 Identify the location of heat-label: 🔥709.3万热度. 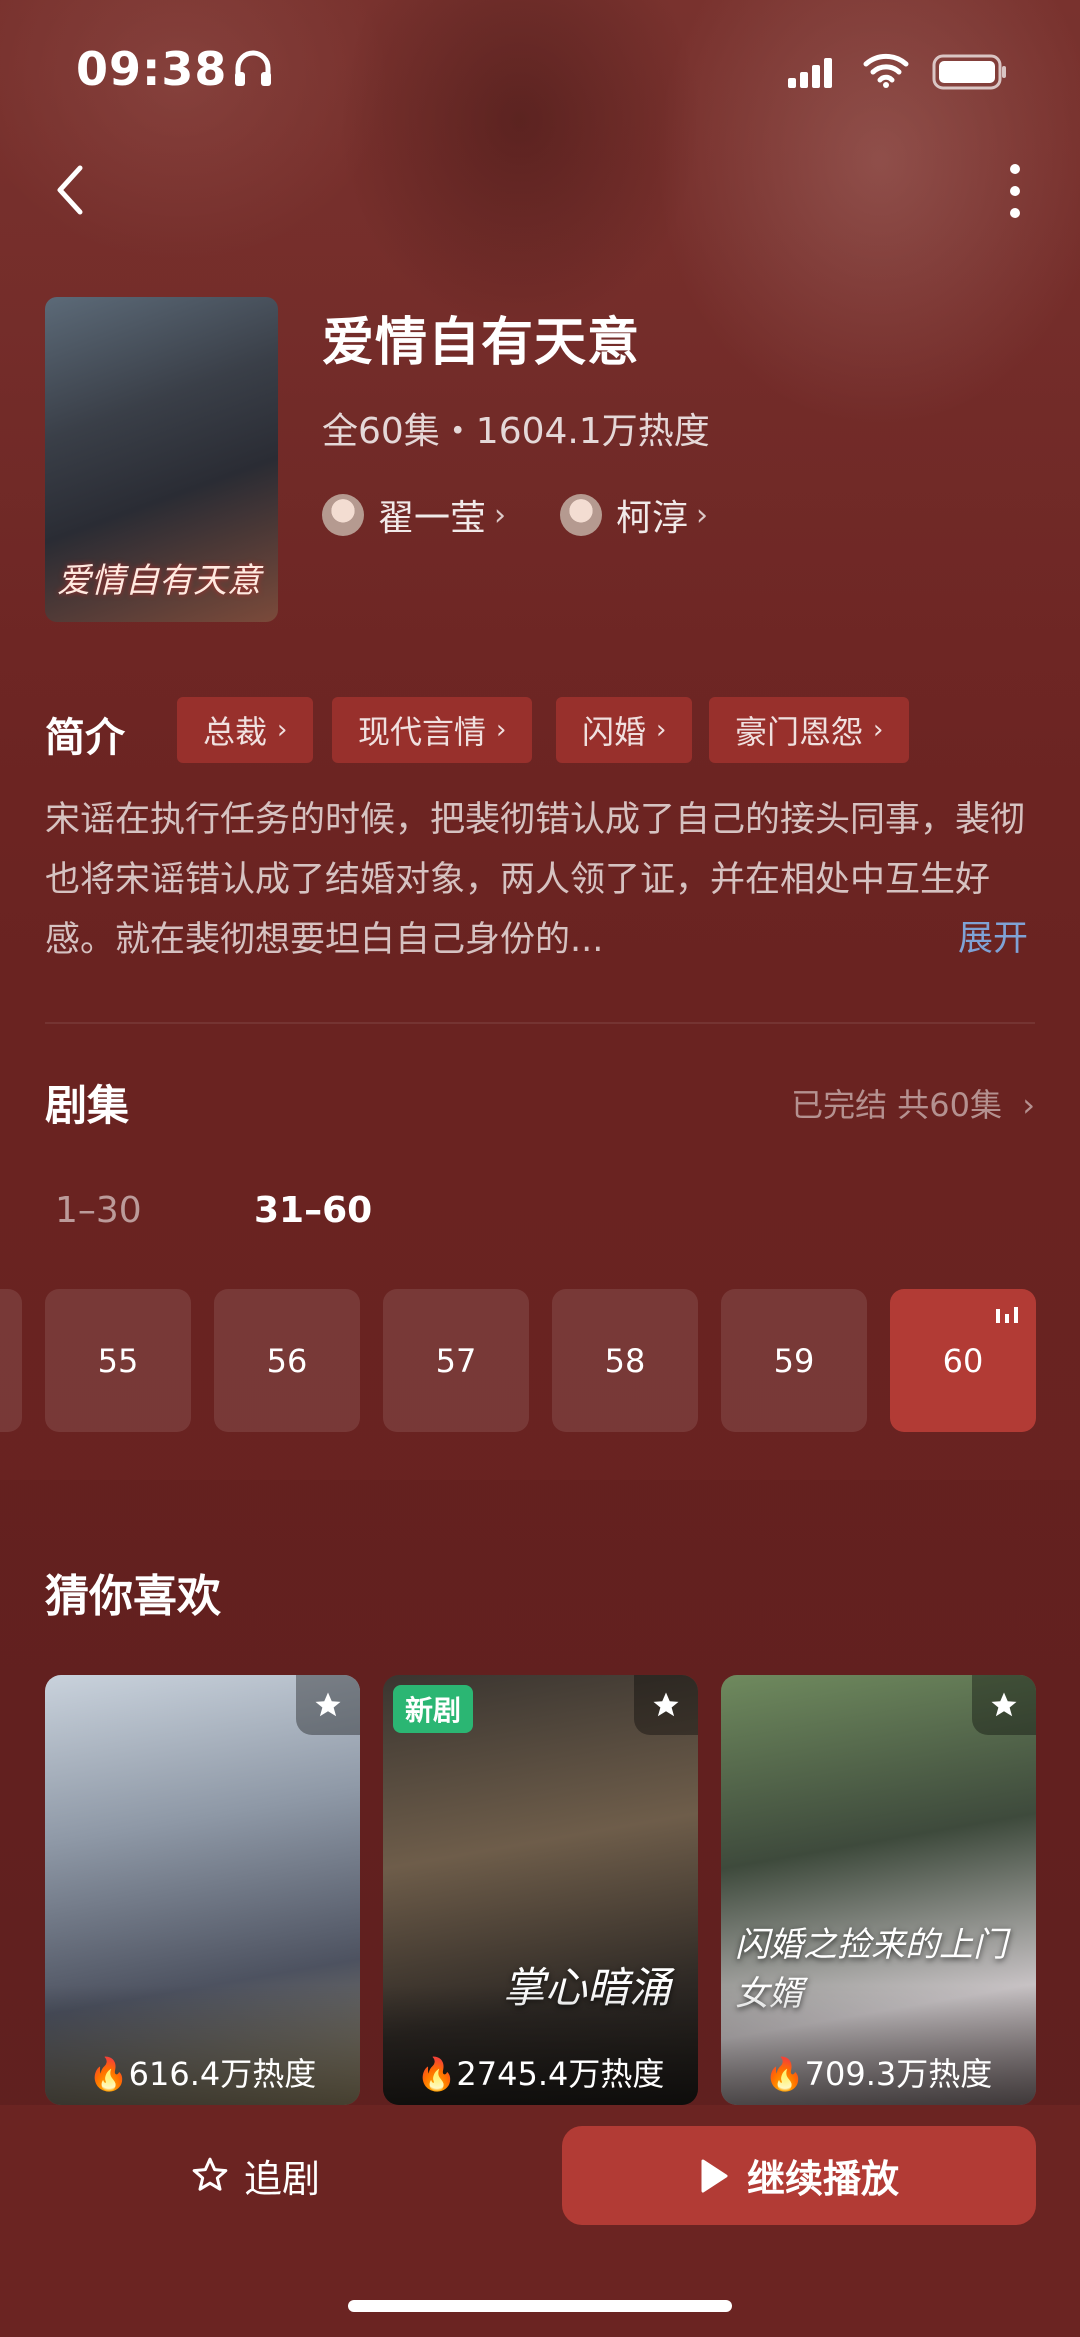
(878, 2072).